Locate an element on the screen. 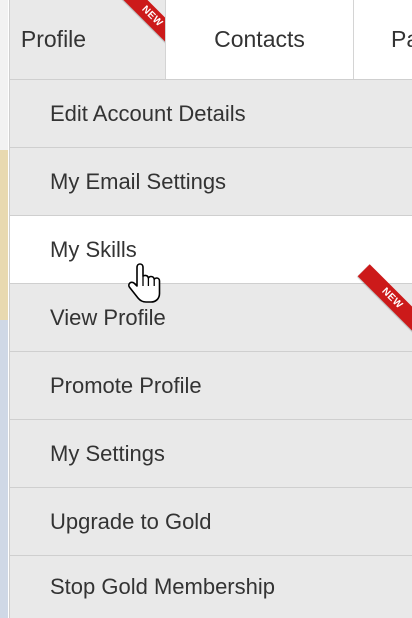 This screenshot has height=618, width=412. menu-item-label: My Skills is located at coordinates (93, 249).